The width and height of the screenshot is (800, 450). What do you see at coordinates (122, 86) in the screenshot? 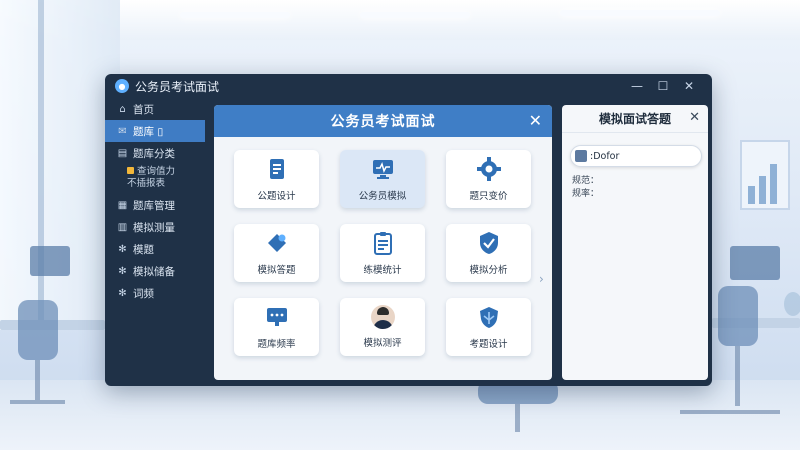
I see `app-logo-icon: ●` at bounding box center [122, 86].